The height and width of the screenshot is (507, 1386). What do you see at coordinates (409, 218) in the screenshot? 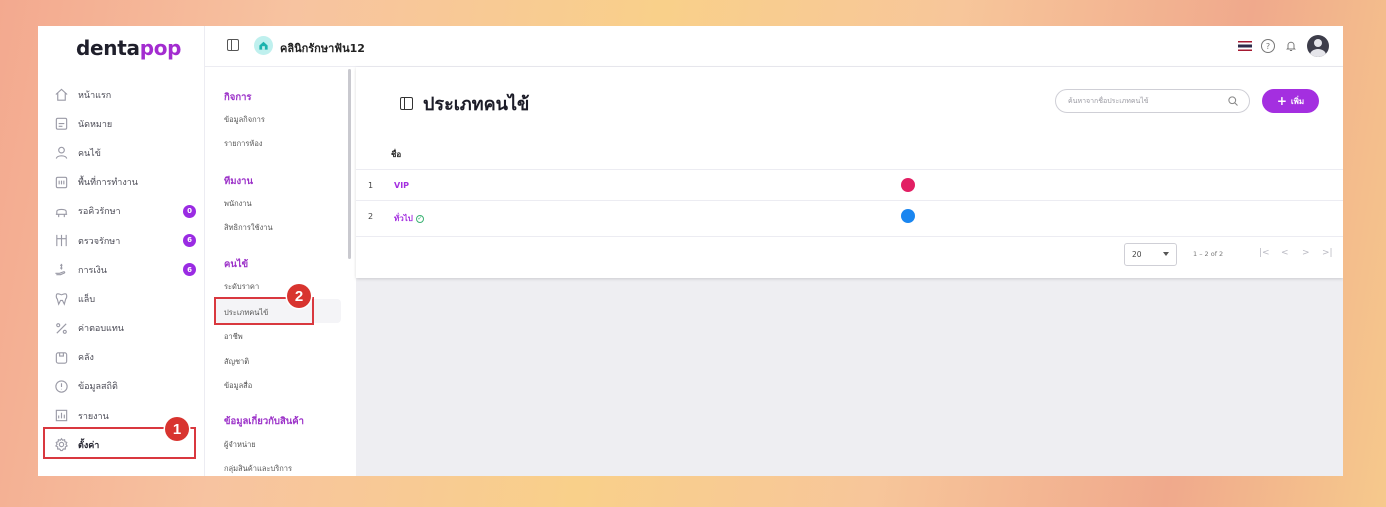
I see `row-name-link: ทั่วไป ✓` at bounding box center [409, 218].